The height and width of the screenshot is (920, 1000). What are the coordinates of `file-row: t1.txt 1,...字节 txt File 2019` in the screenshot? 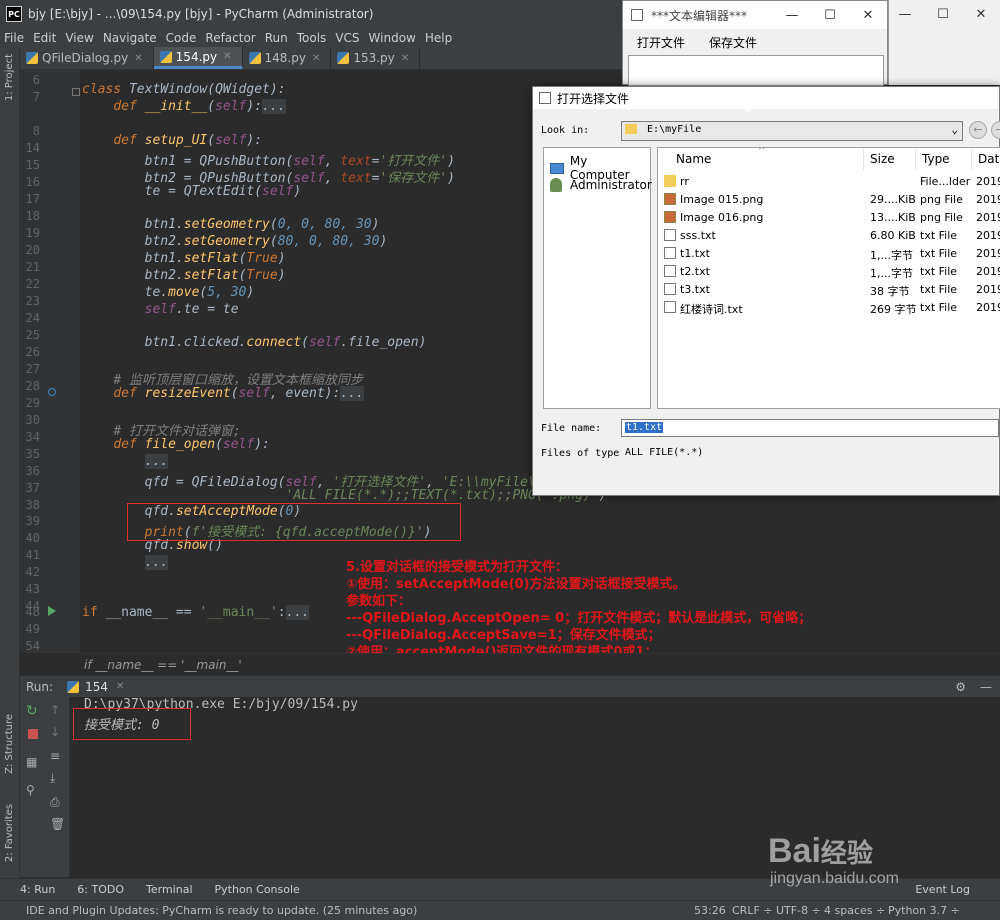 It's located at (829, 254).